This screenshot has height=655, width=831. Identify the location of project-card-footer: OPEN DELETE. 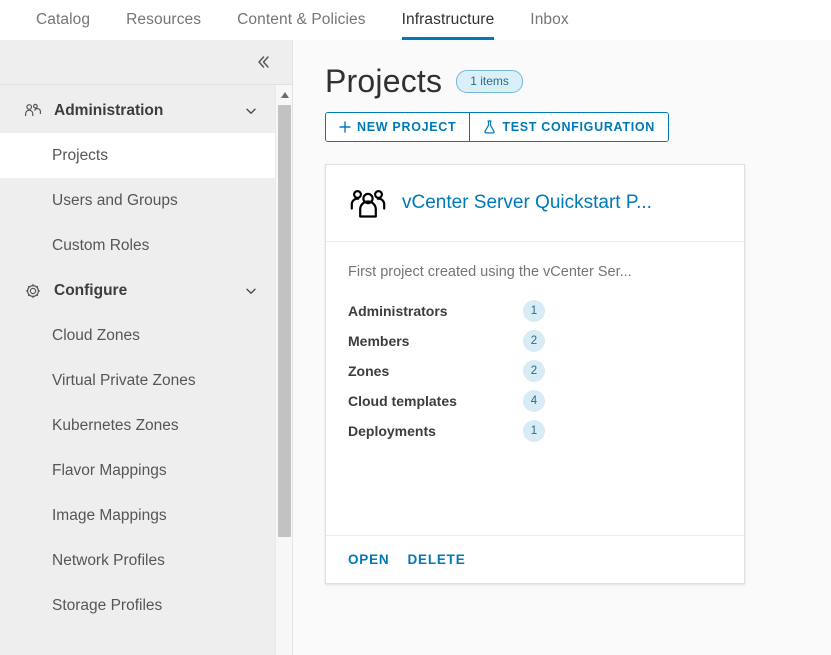
(535, 559).